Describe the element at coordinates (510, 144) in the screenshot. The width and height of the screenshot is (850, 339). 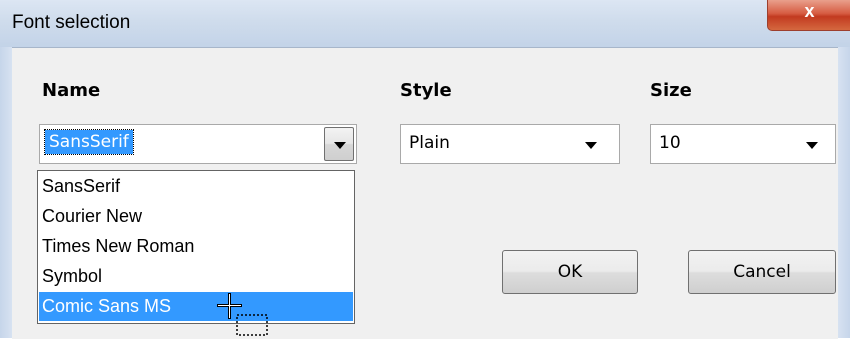
I see `font-style-combo: Plain` at that location.